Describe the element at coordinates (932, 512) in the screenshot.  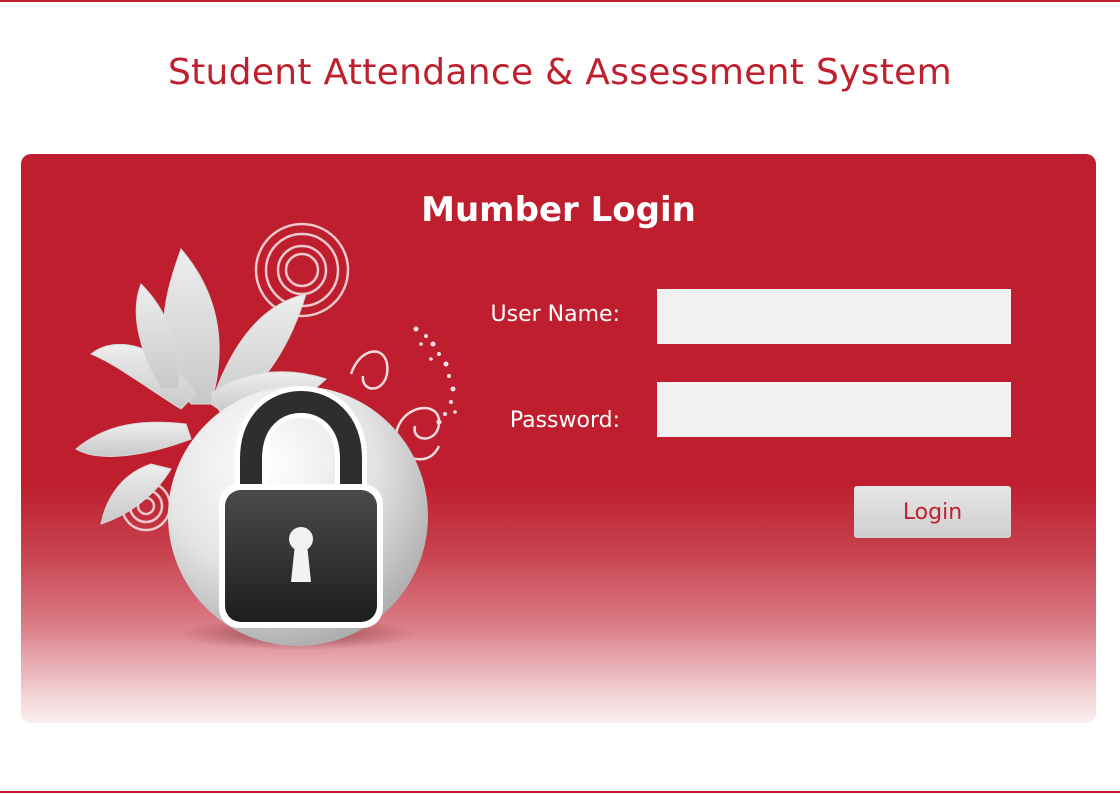
I see `login-button: Login` at that location.